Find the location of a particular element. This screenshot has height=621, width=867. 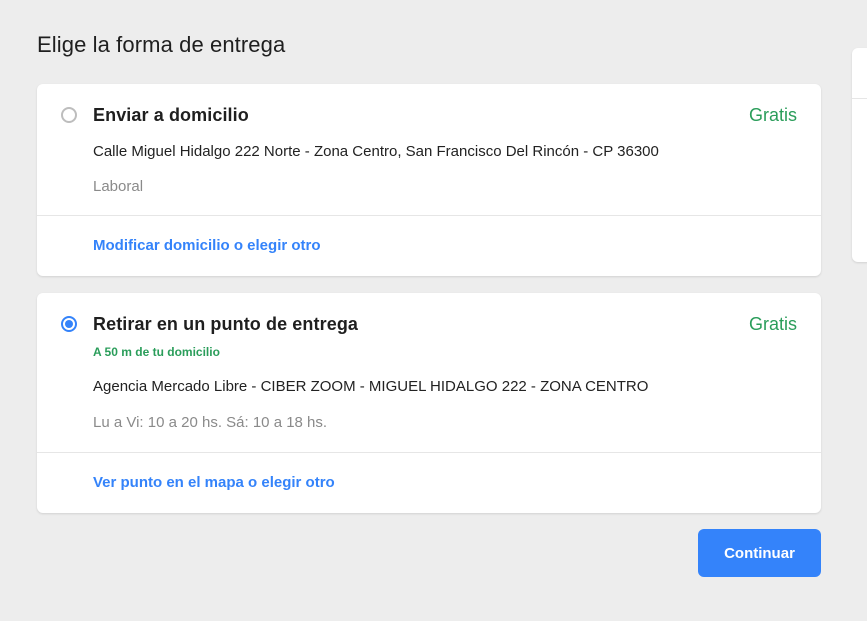

option-title-pickup-point: Retirar en un punto de entrega is located at coordinates (226, 324).